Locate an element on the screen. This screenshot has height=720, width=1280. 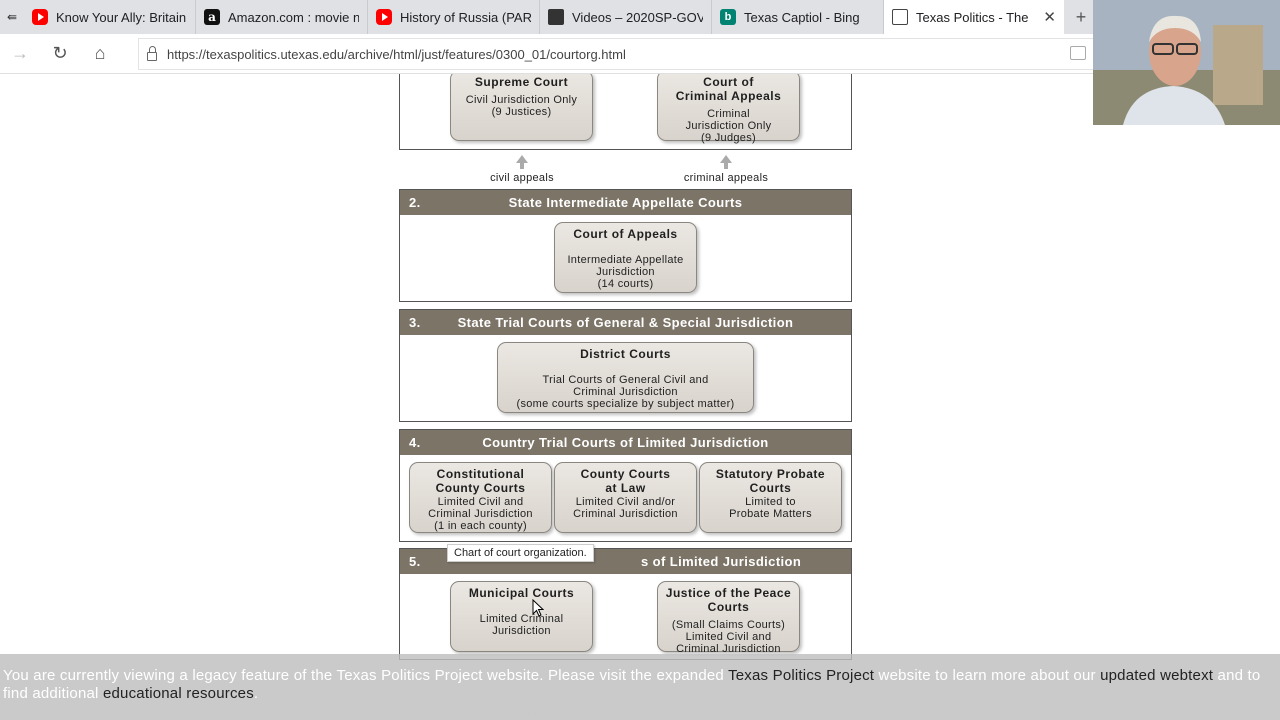
court-desc: Trial Courts of General Civil and is located at coordinates (625, 380).